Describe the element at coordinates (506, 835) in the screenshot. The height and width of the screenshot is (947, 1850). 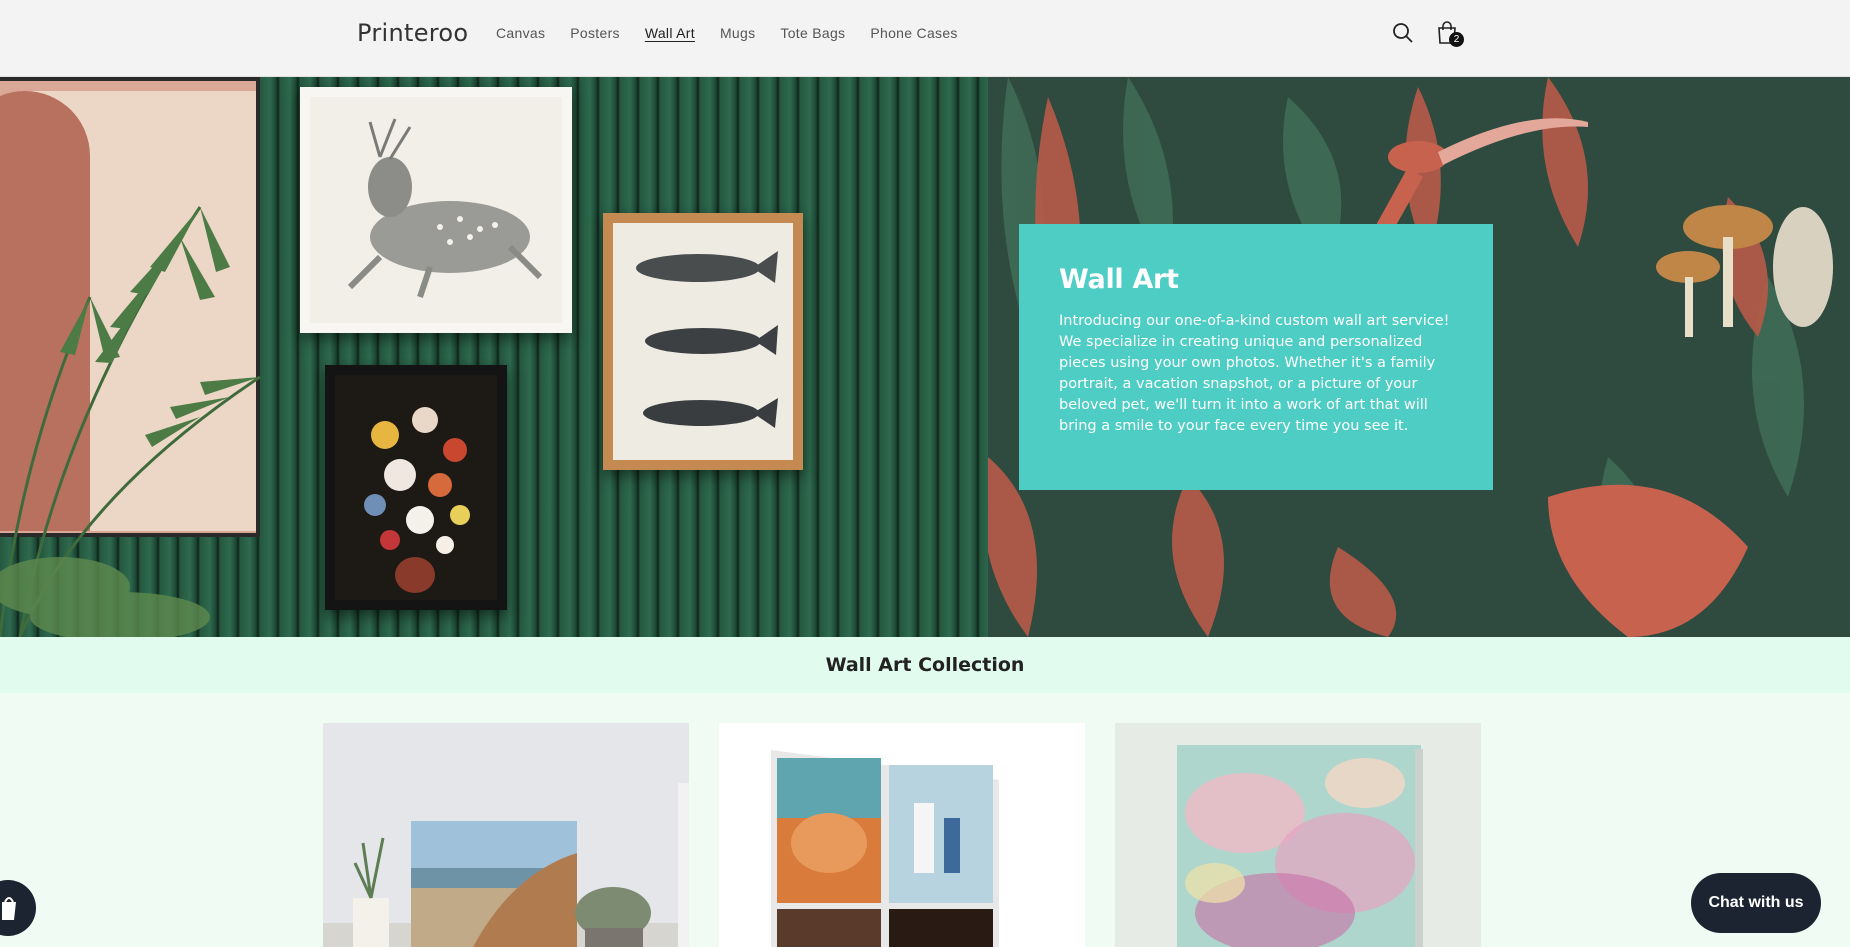
I see `product-card-coastal-canvas` at that location.